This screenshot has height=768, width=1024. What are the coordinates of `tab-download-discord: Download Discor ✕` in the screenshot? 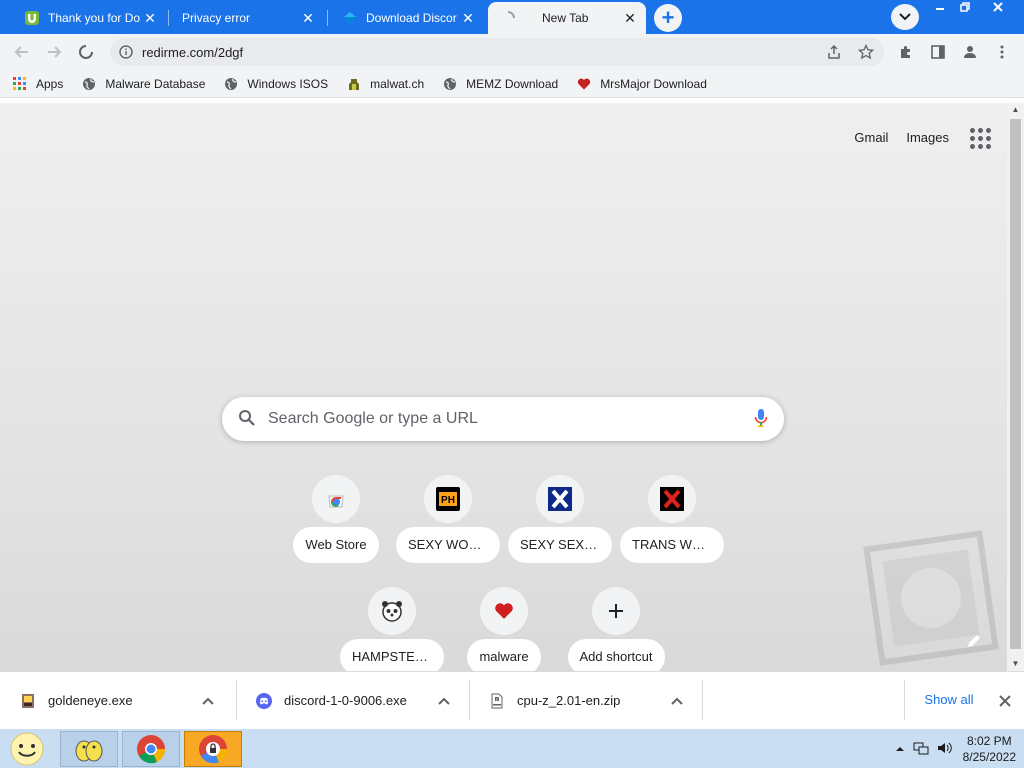 It's located at (407, 18).